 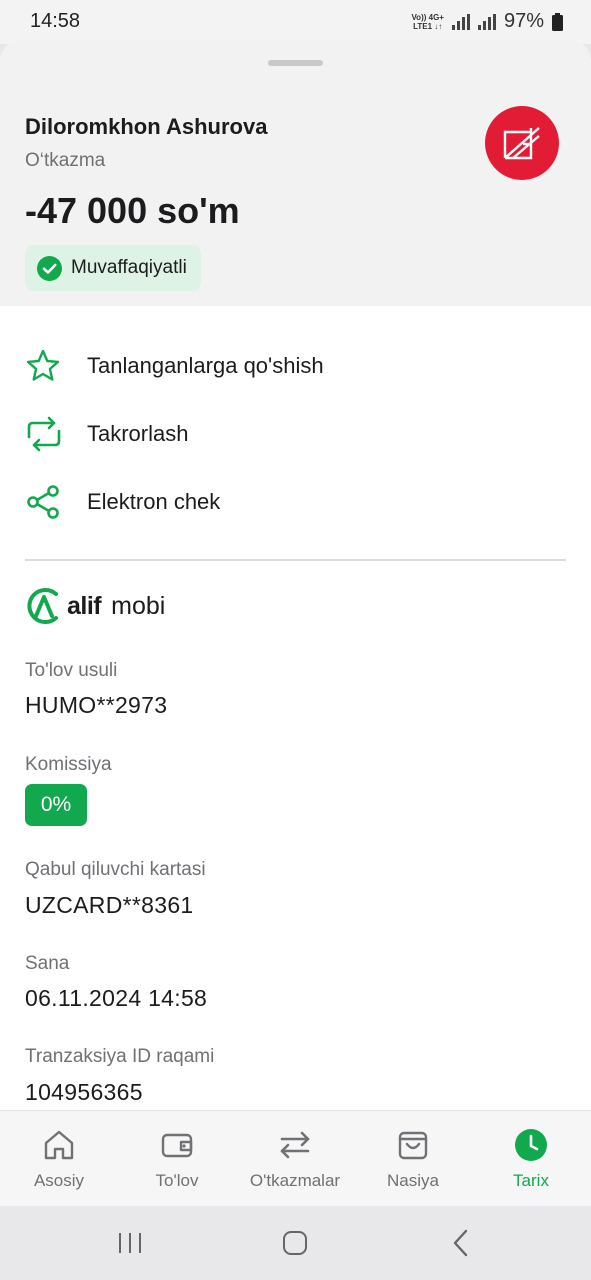 I want to click on brand-name-part1: alif, so click(x=84, y=605).